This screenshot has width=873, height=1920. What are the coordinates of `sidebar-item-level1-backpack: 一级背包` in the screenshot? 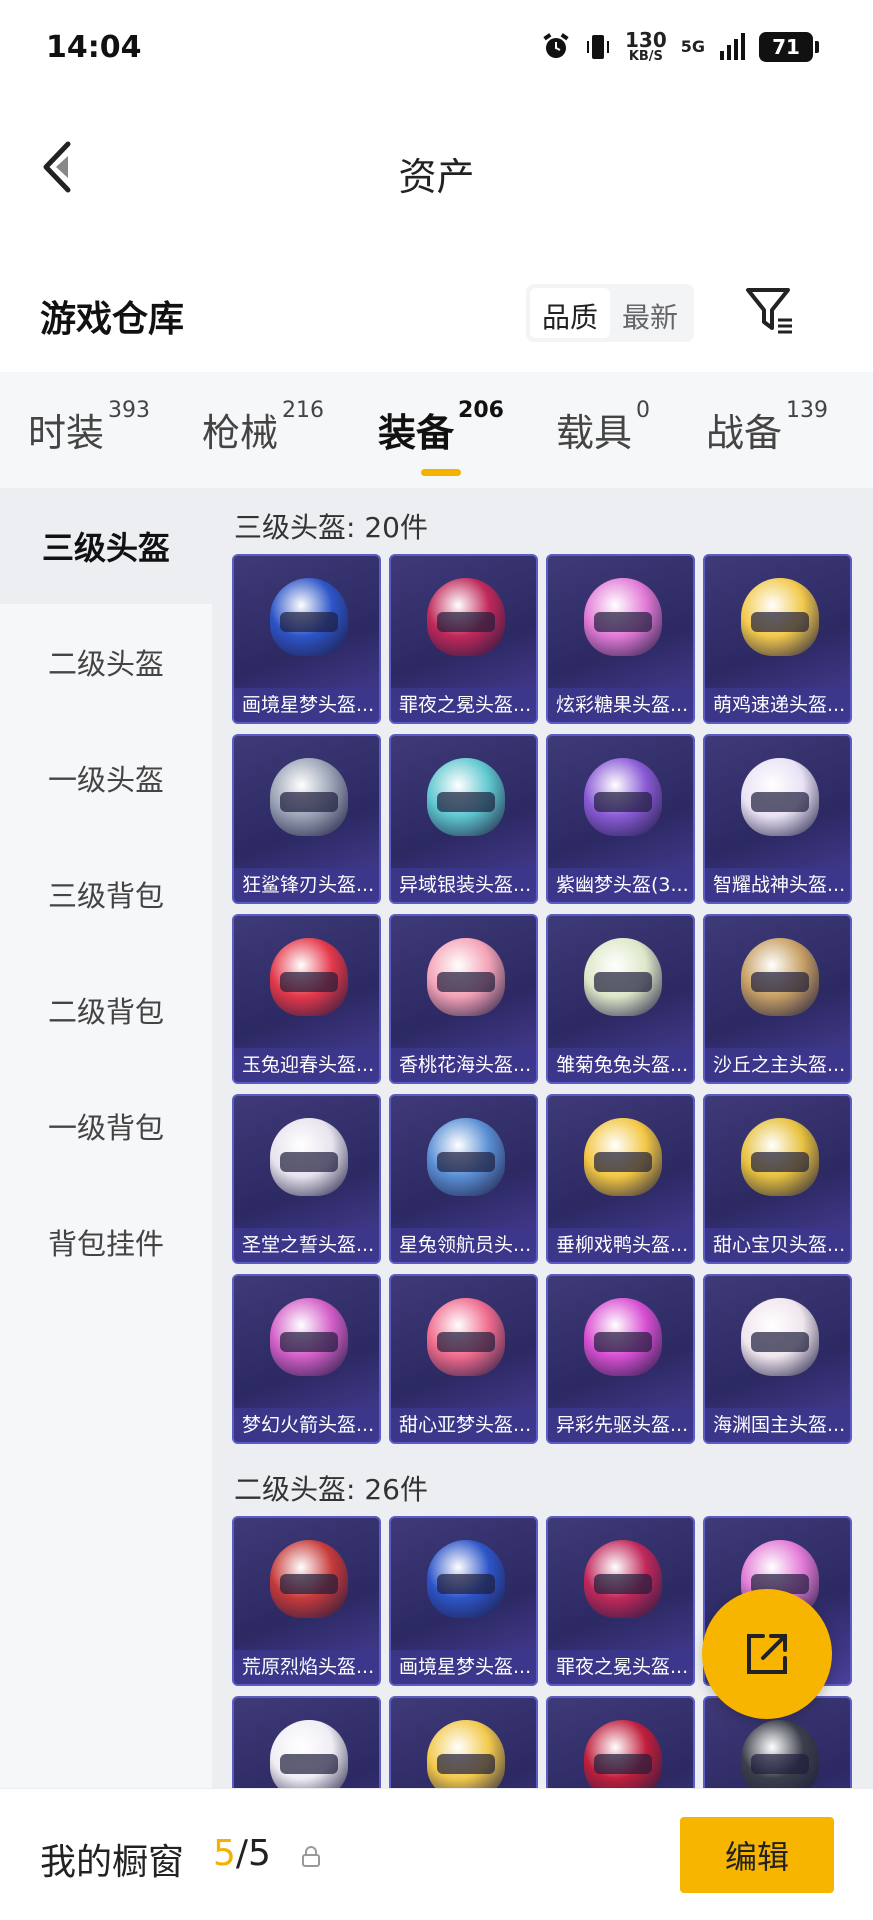 It's located at (106, 1126).